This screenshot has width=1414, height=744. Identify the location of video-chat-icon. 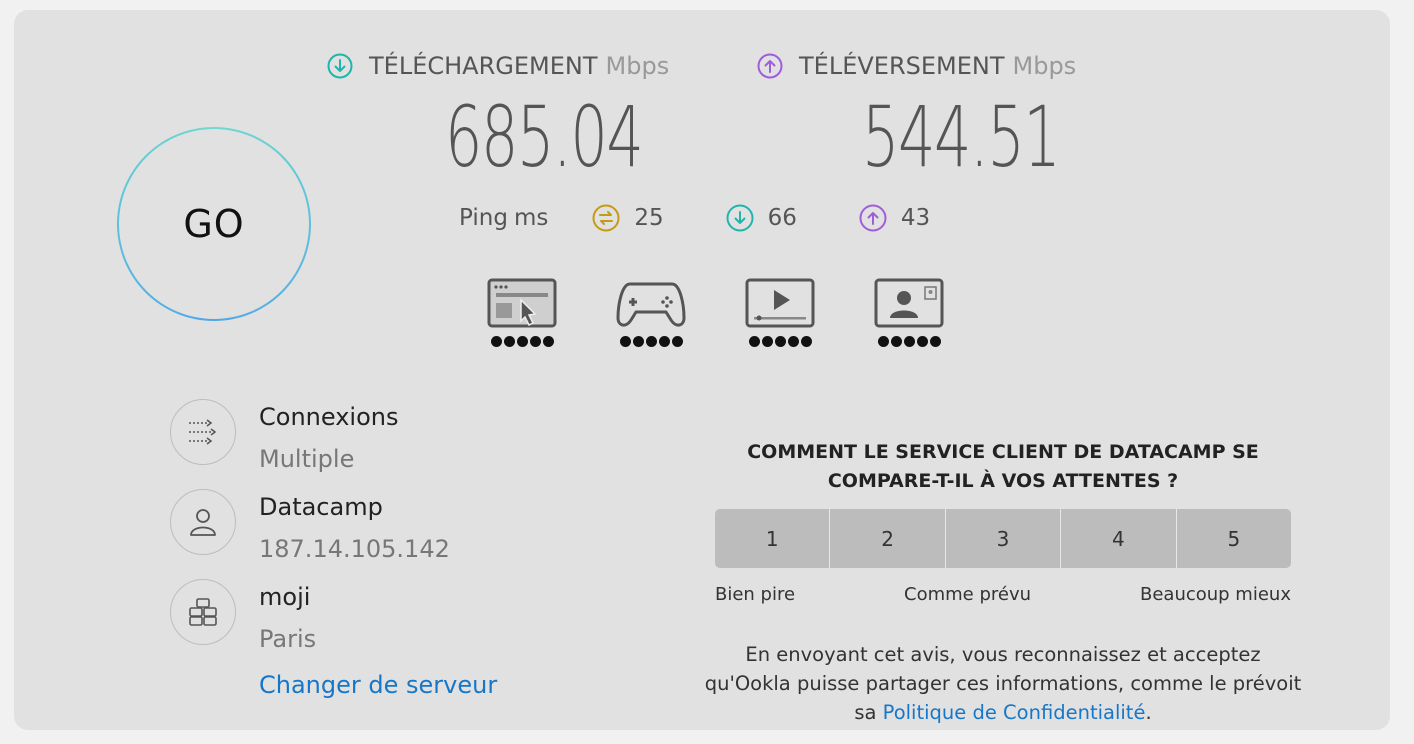
(909, 303).